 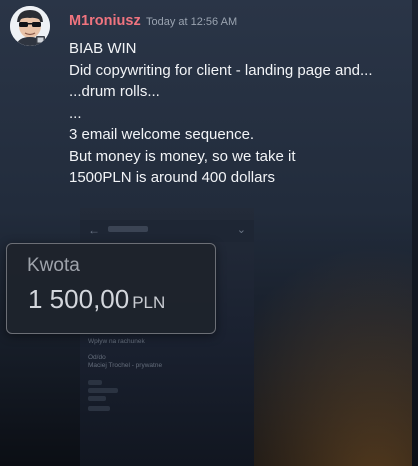 What do you see at coordinates (167, 231) in the screenshot?
I see `attachment-app-header: ← ⌄` at bounding box center [167, 231].